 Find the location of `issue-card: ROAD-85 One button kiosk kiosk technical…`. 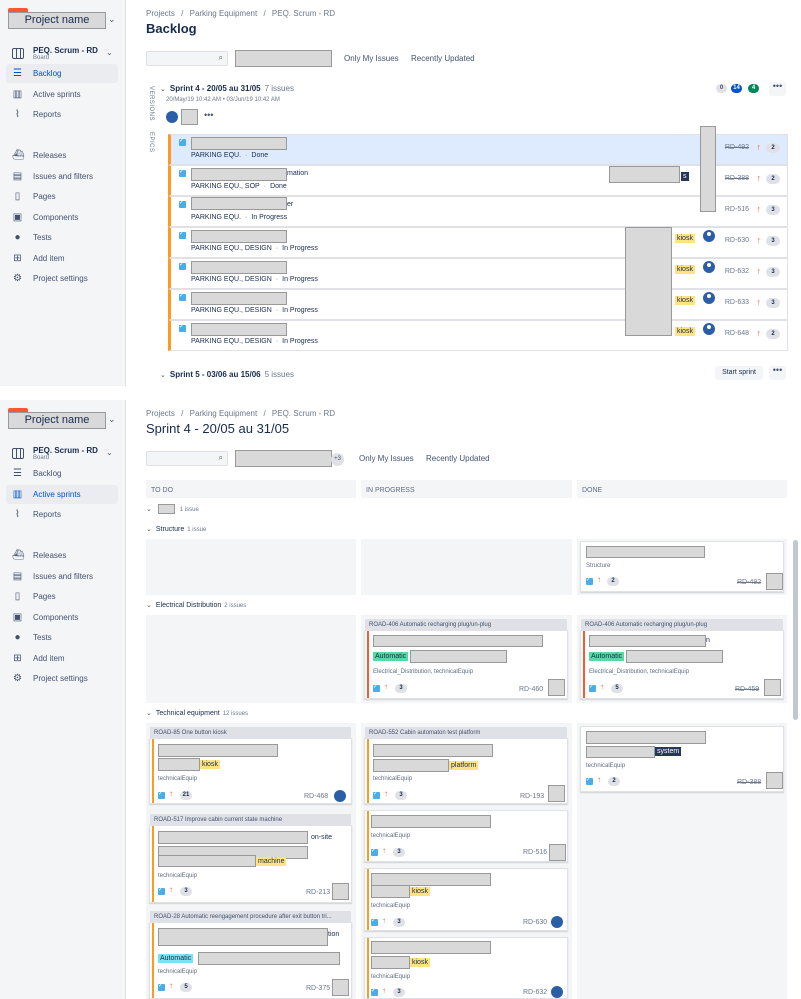

issue-card: ROAD-85 One button kiosk kiosk technical… is located at coordinates (250, 765).